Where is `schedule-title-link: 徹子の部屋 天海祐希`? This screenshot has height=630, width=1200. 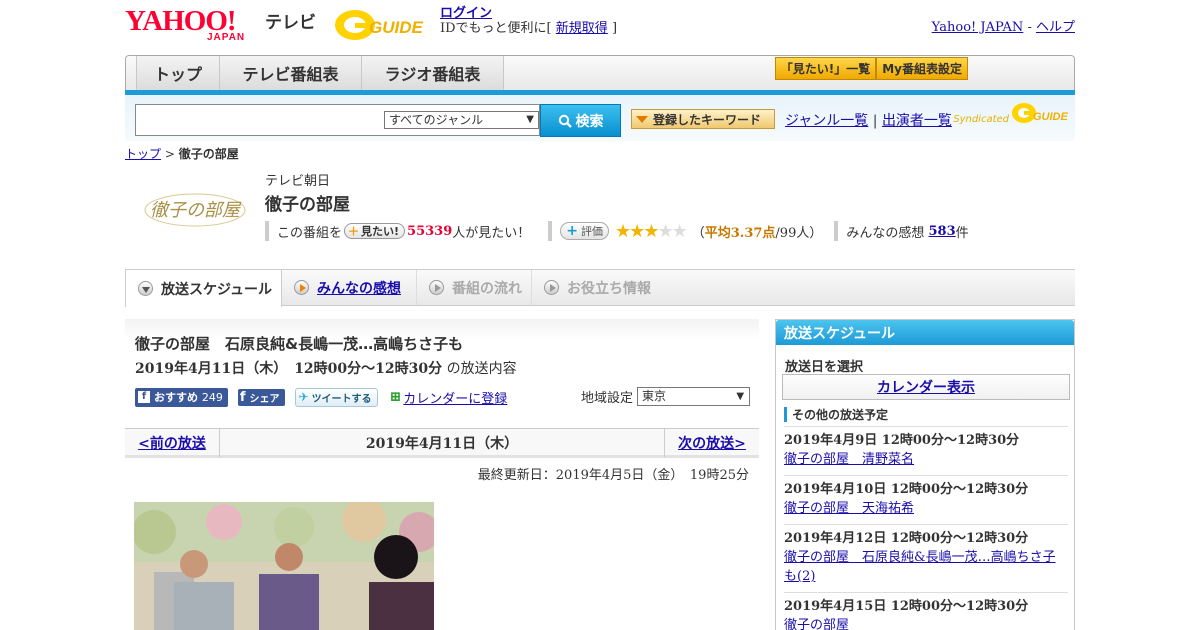
schedule-title-link: 徹子の部屋 天海祐希 is located at coordinates (926, 508).